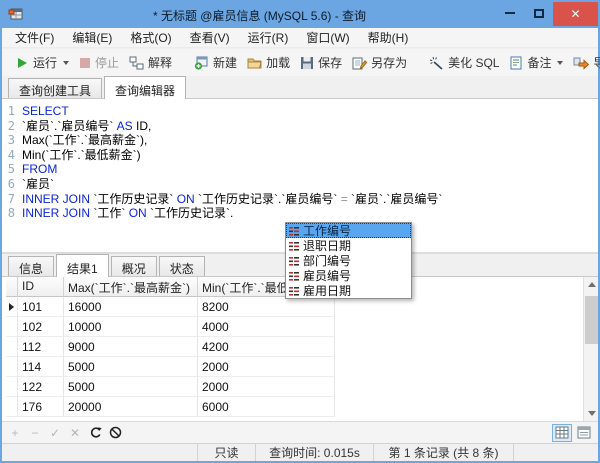  Describe the element at coordinates (84, 140) in the screenshot. I see `sql-code: Max(`工作`.`最高薪金`),` at that location.